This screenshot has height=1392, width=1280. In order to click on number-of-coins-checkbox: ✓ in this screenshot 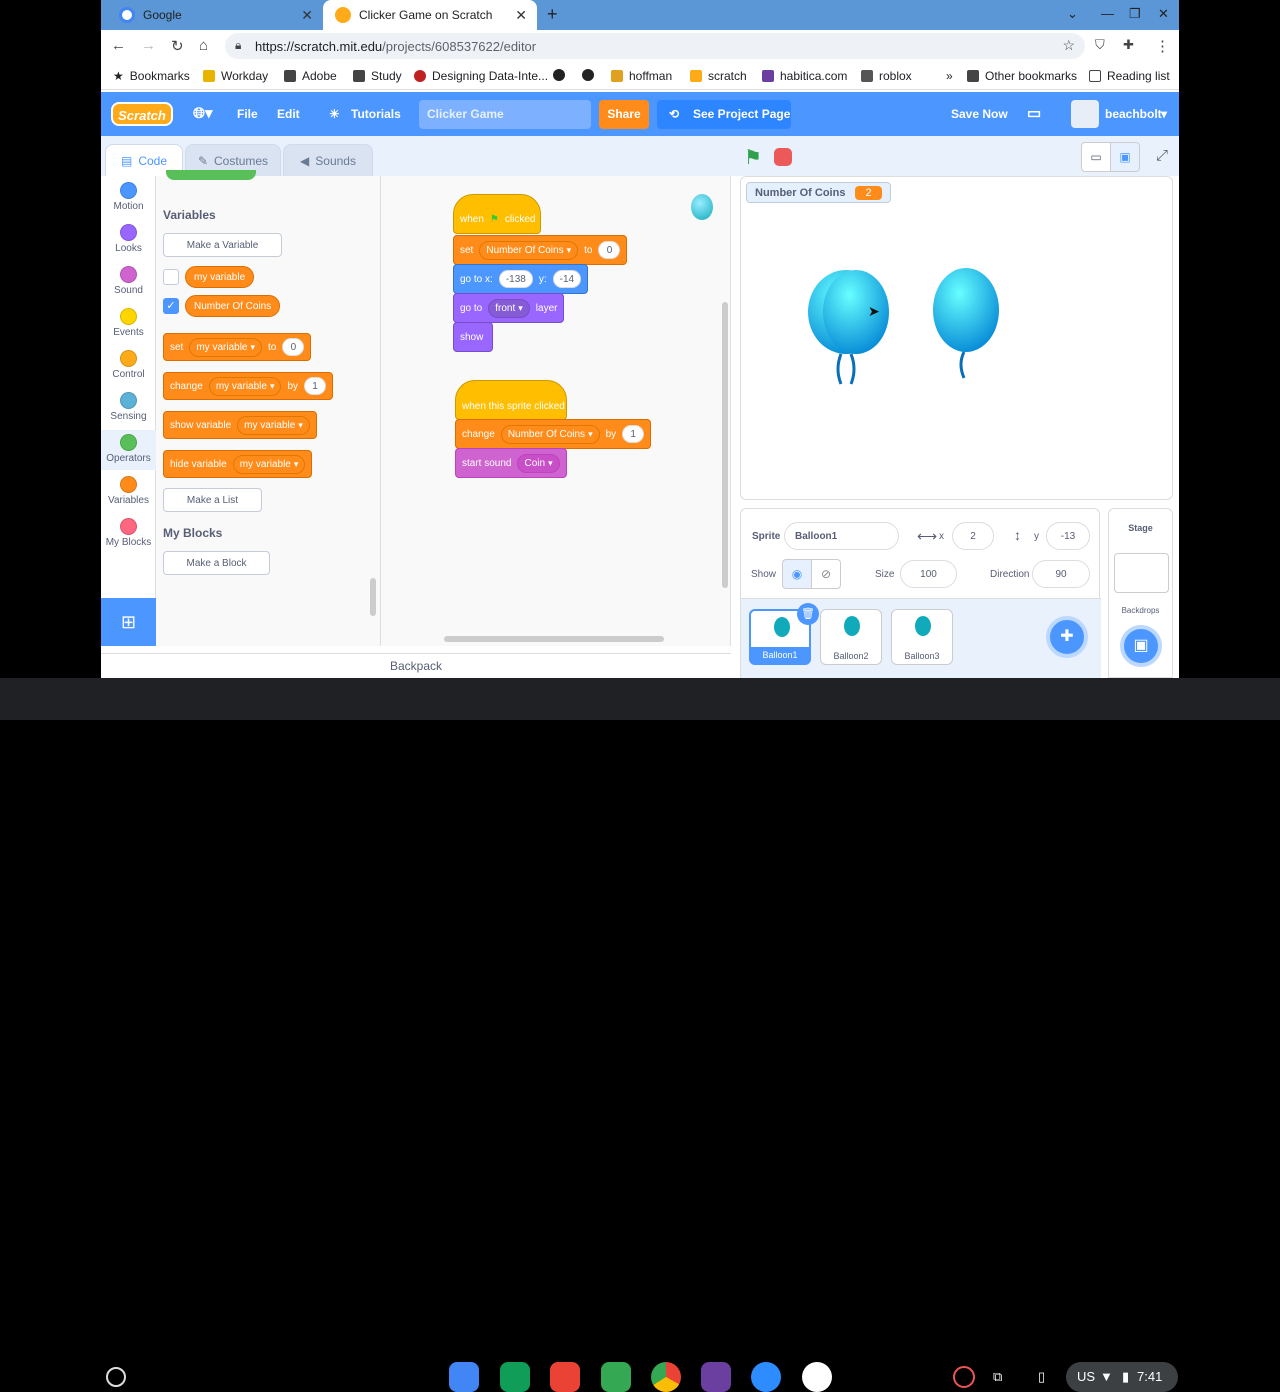, I will do `click(171, 306)`.